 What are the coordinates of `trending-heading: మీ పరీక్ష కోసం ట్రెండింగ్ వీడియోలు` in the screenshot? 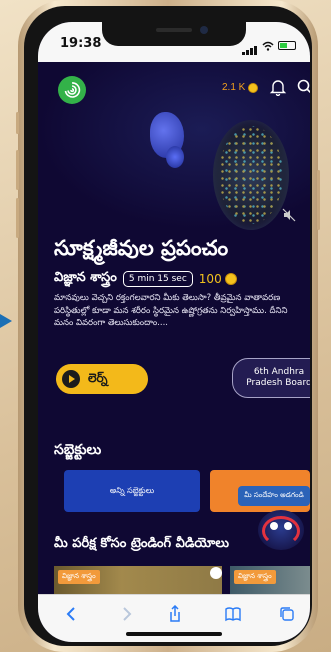 It's located at (142, 543).